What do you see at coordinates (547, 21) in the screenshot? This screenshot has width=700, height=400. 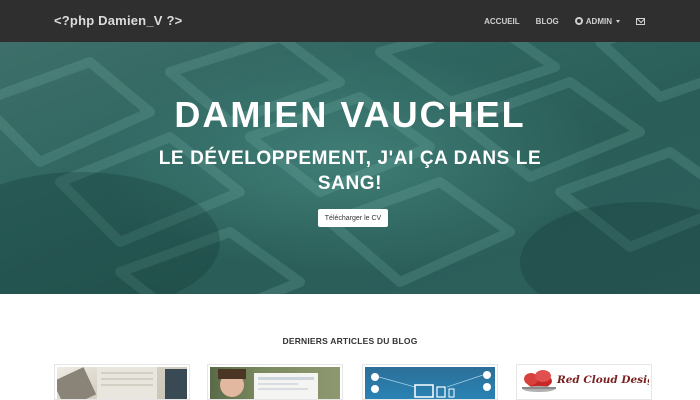 I see `nav-item-blog: BLOG` at bounding box center [547, 21].